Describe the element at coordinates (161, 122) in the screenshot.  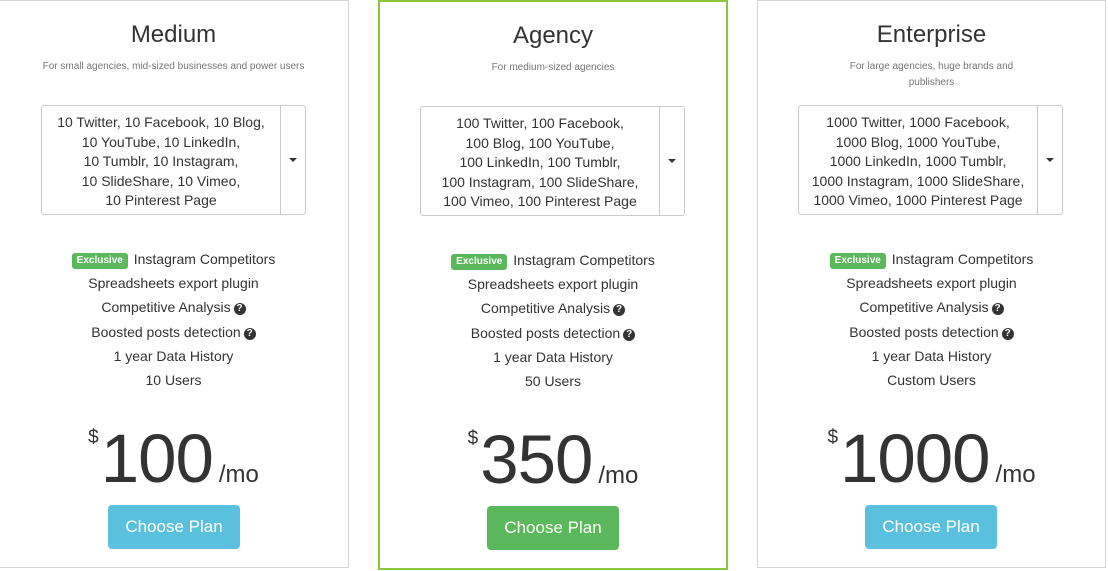
I see `select-line: 10 Twitter, 10 Facebook, 10 Blog,` at that location.